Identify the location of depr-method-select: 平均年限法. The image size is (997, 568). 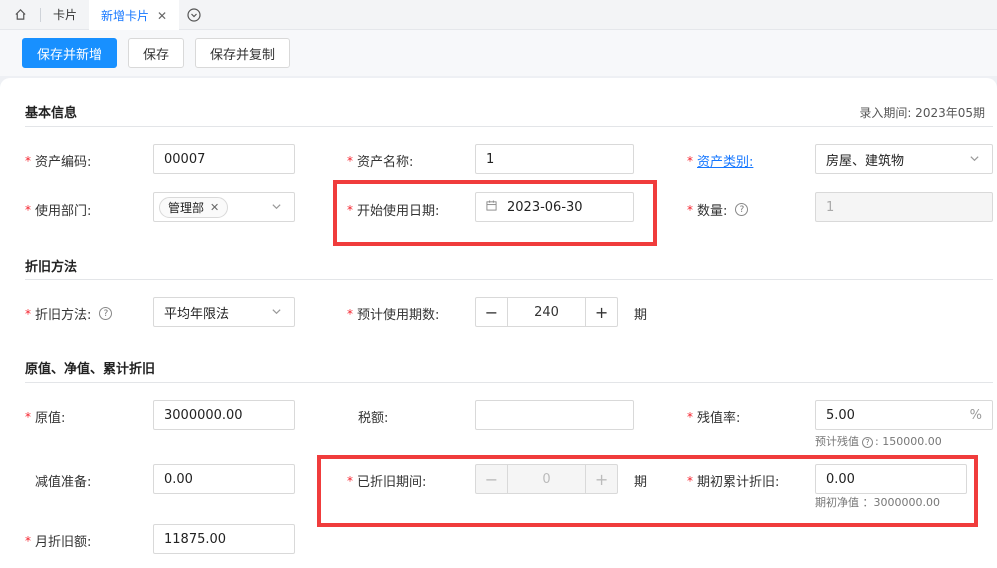
(224, 312).